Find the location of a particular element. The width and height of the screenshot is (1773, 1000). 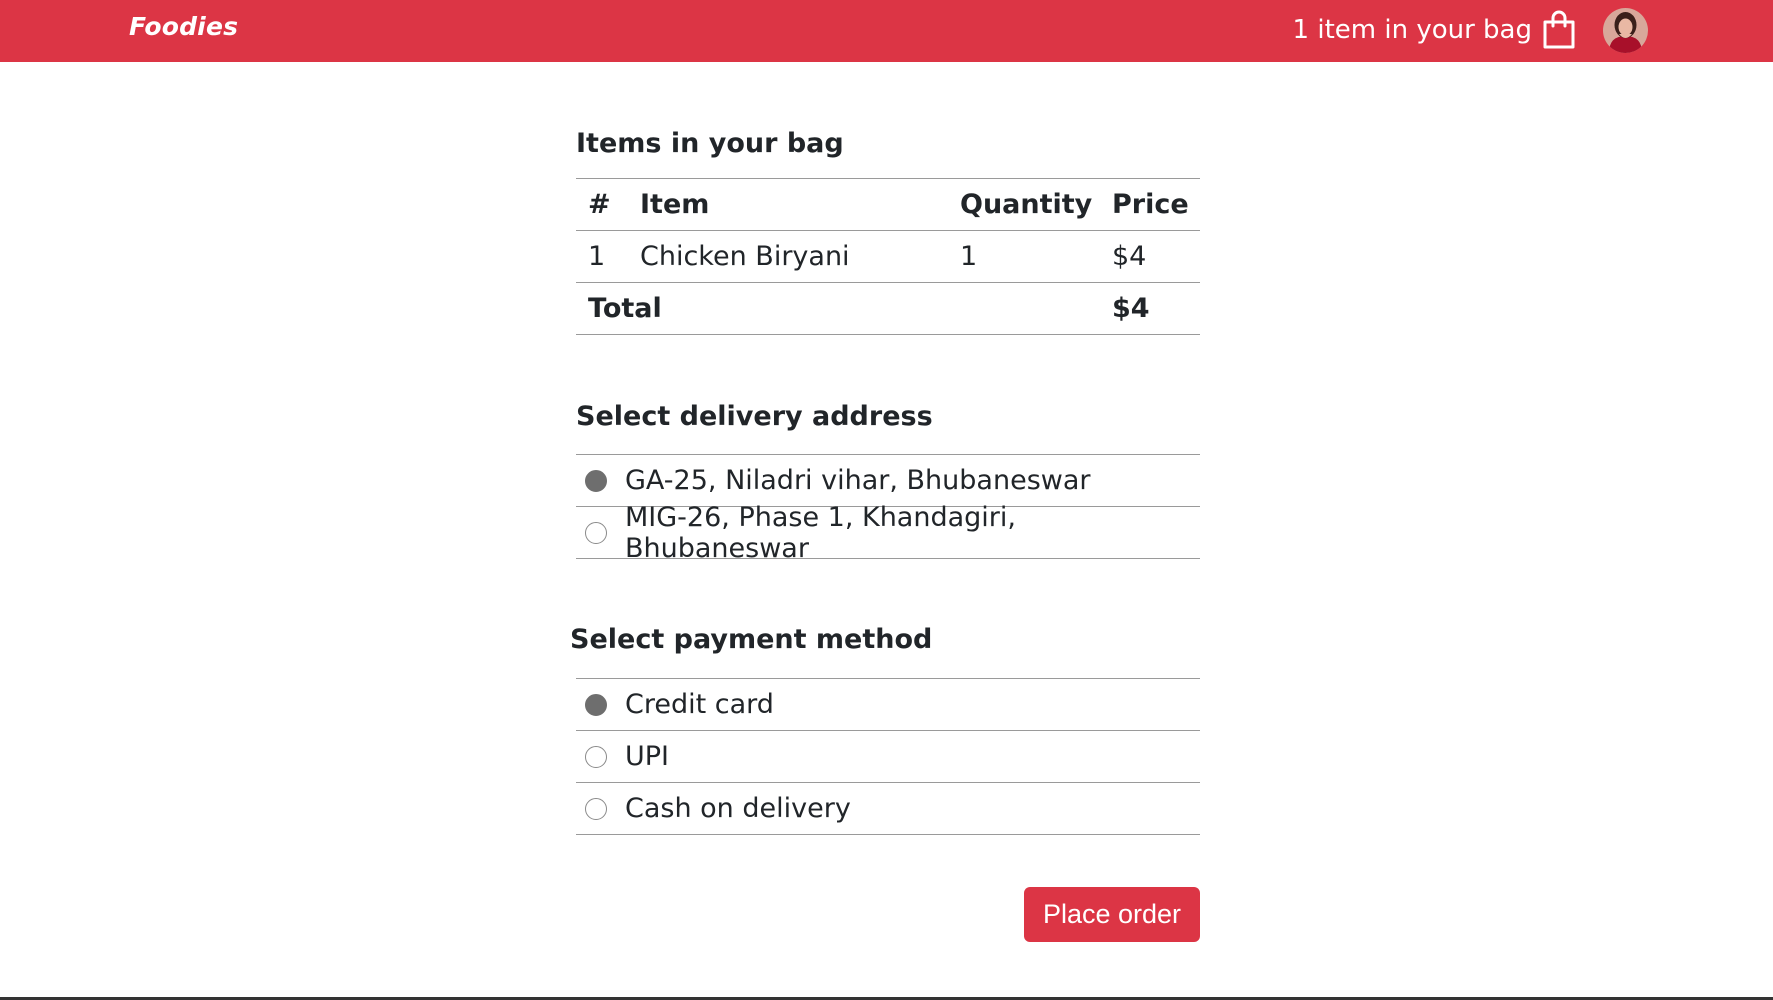

address-option-label: MIG-26, Phase 1, Khandagiri, Bhubaneswar is located at coordinates (820, 532).